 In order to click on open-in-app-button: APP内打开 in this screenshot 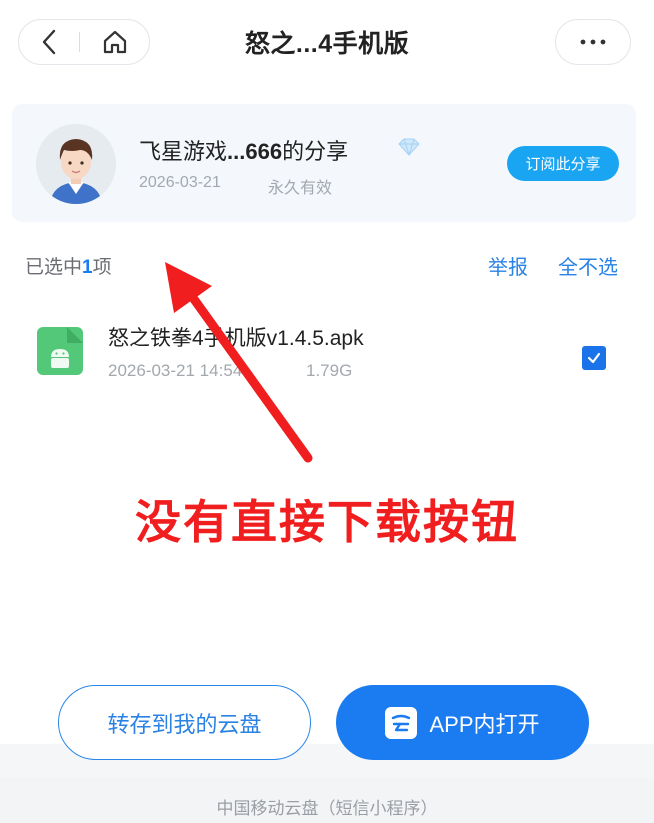, I will do `click(462, 722)`.